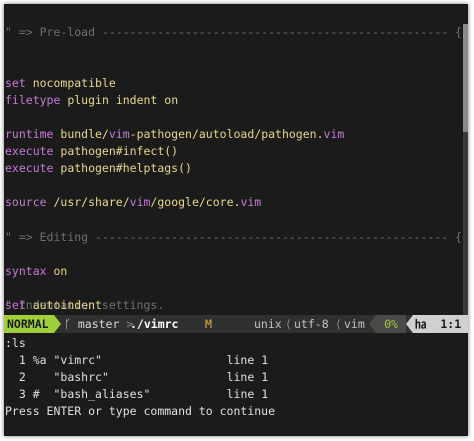 This screenshot has height=441, width=474. What do you see at coordinates (421, 324) in the screenshot?
I see `line-number-icon: ㏊` at bounding box center [421, 324].